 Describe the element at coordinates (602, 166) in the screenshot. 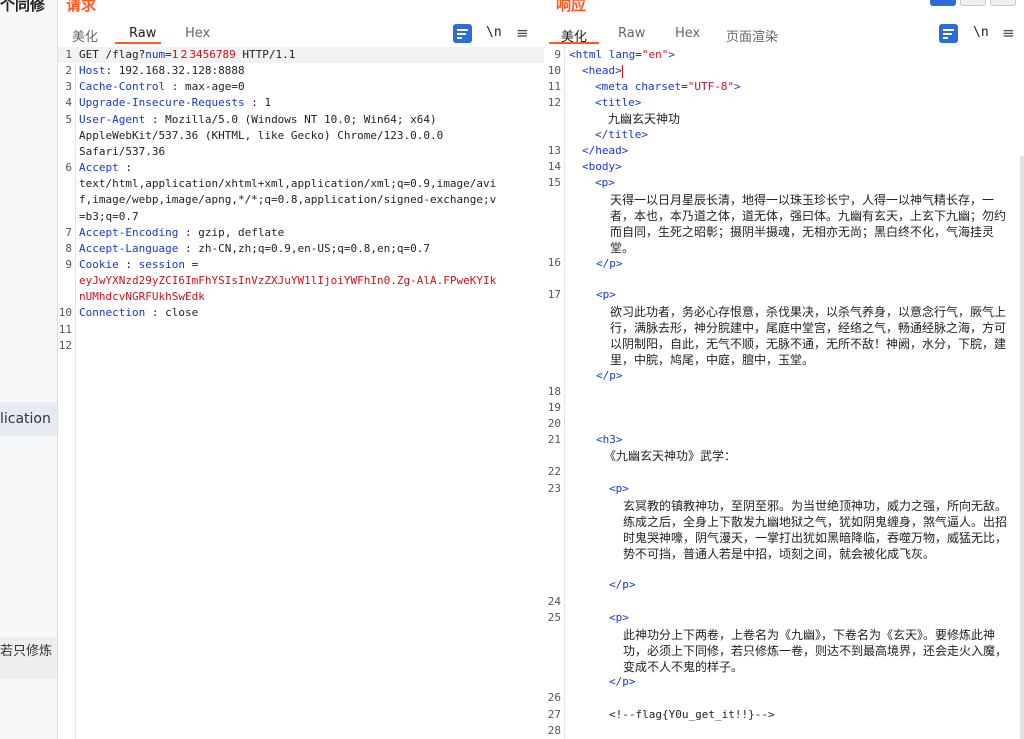

I see `code-token: <body>` at that location.